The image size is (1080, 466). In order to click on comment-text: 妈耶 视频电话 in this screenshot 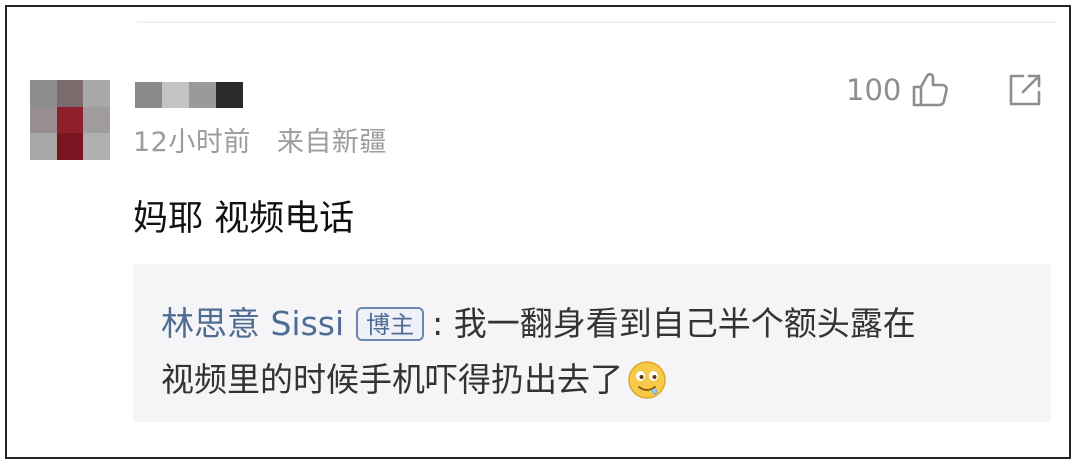, I will do `click(244, 219)`.